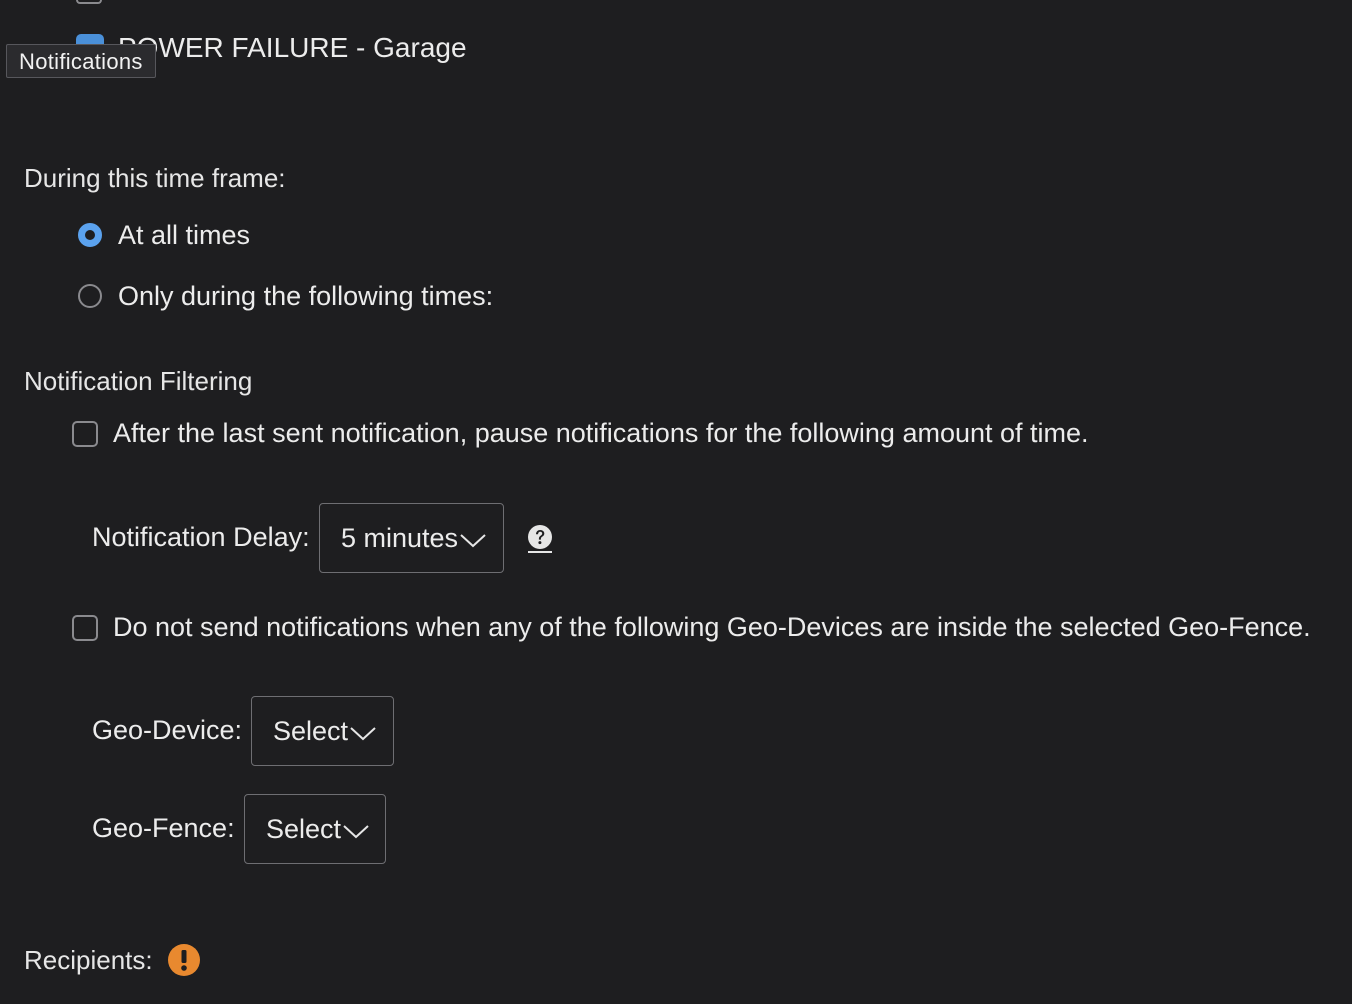  I want to click on notification-delay-select: 5 minutes, so click(411, 538).